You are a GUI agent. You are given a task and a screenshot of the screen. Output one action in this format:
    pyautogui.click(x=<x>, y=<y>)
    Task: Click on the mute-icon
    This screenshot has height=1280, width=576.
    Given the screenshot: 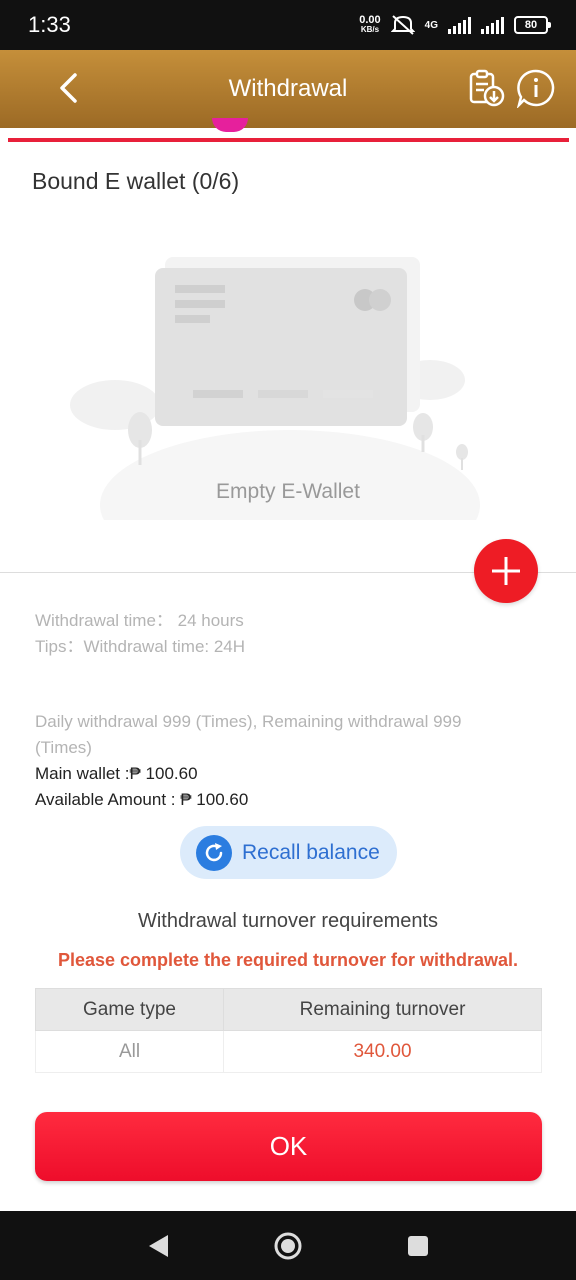 What is the action you would take?
    pyautogui.click(x=402, y=25)
    